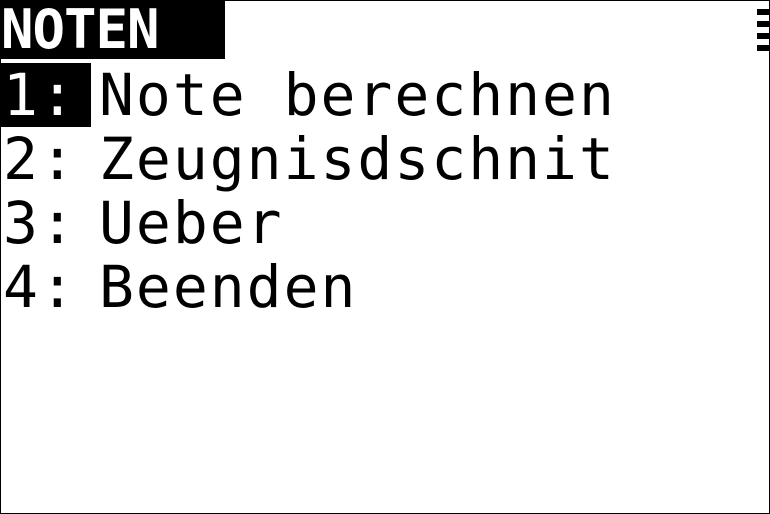 This screenshot has height=514, width=770. What do you see at coordinates (40, 159) in the screenshot?
I see `menu-item-number: 2:` at bounding box center [40, 159].